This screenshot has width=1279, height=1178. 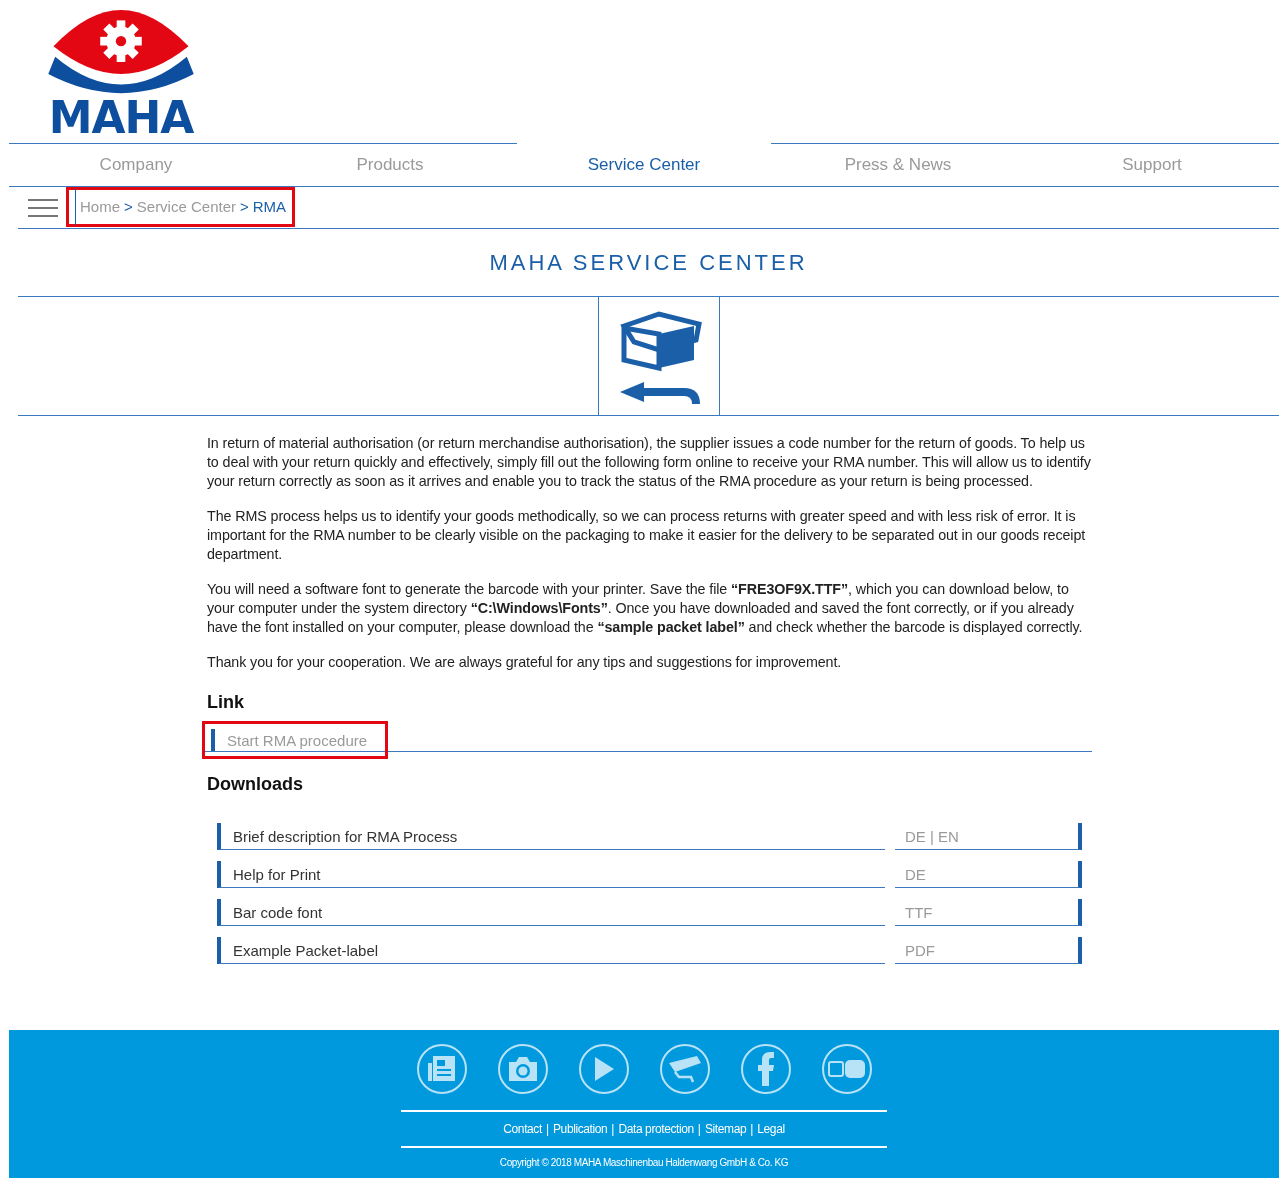 What do you see at coordinates (647, 535) in the screenshot?
I see `paragraph: The RMS process helps us to identify your goods methodically, so we can process returns with greater speed and with less risk of error. It is important for the RMA number to be clearly visible on the packaging to make it easier for the delivery to be separated out in our goods receipt department.` at bounding box center [647, 535].